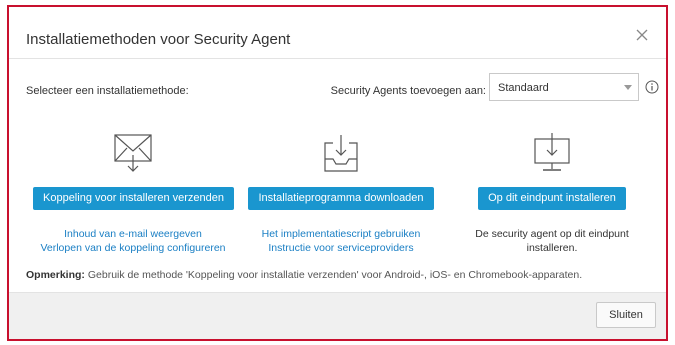 This screenshot has width=675, height=345. I want to click on group-select: Standaard, so click(564, 87).